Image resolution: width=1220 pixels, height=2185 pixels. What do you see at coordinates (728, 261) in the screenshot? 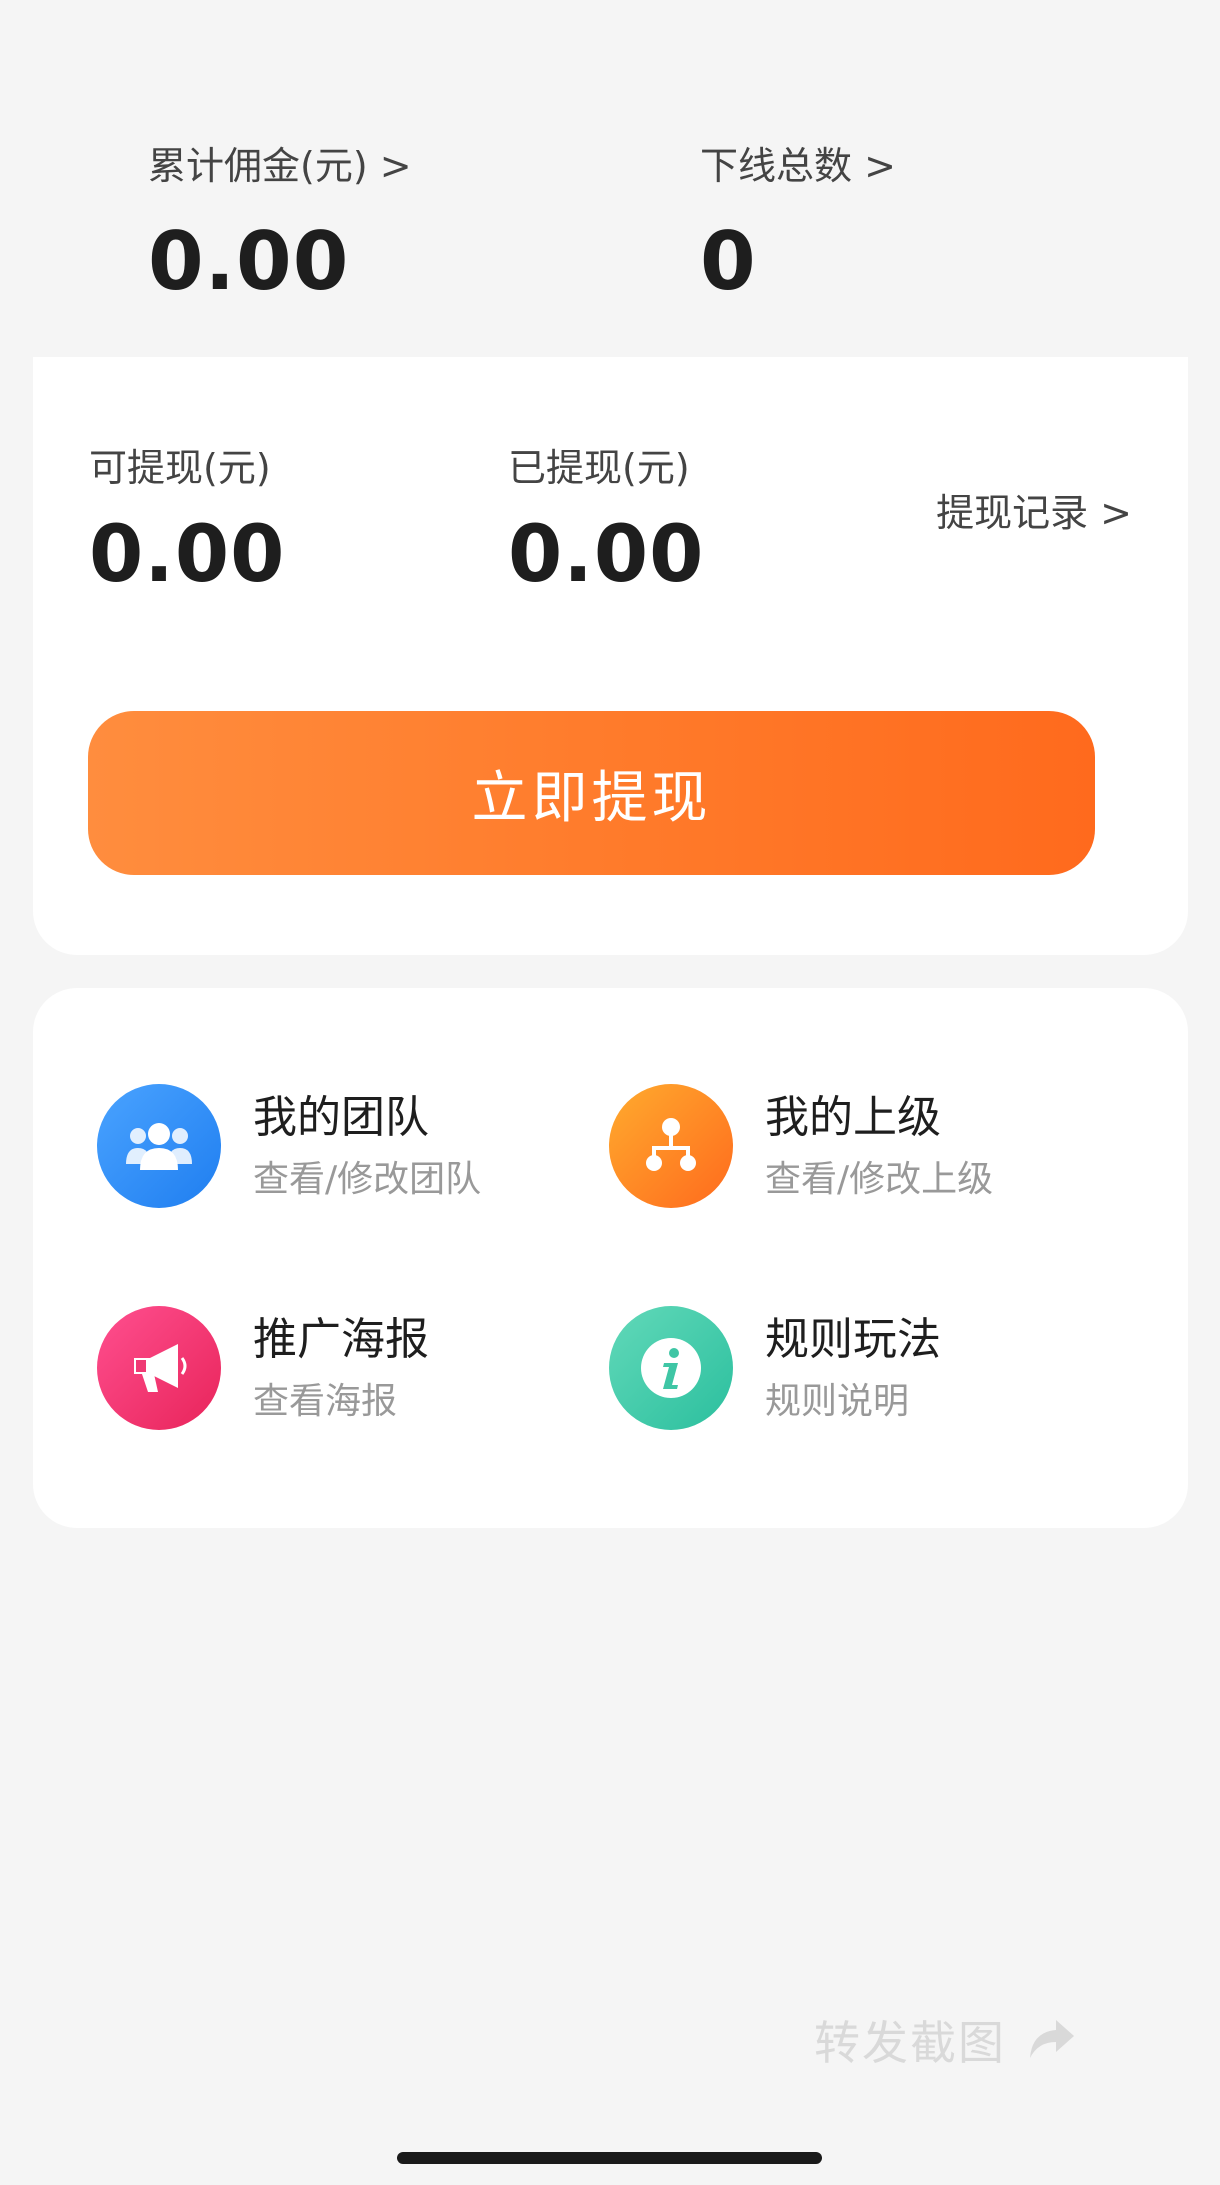
I see `downline-total-value: 0` at bounding box center [728, 261].